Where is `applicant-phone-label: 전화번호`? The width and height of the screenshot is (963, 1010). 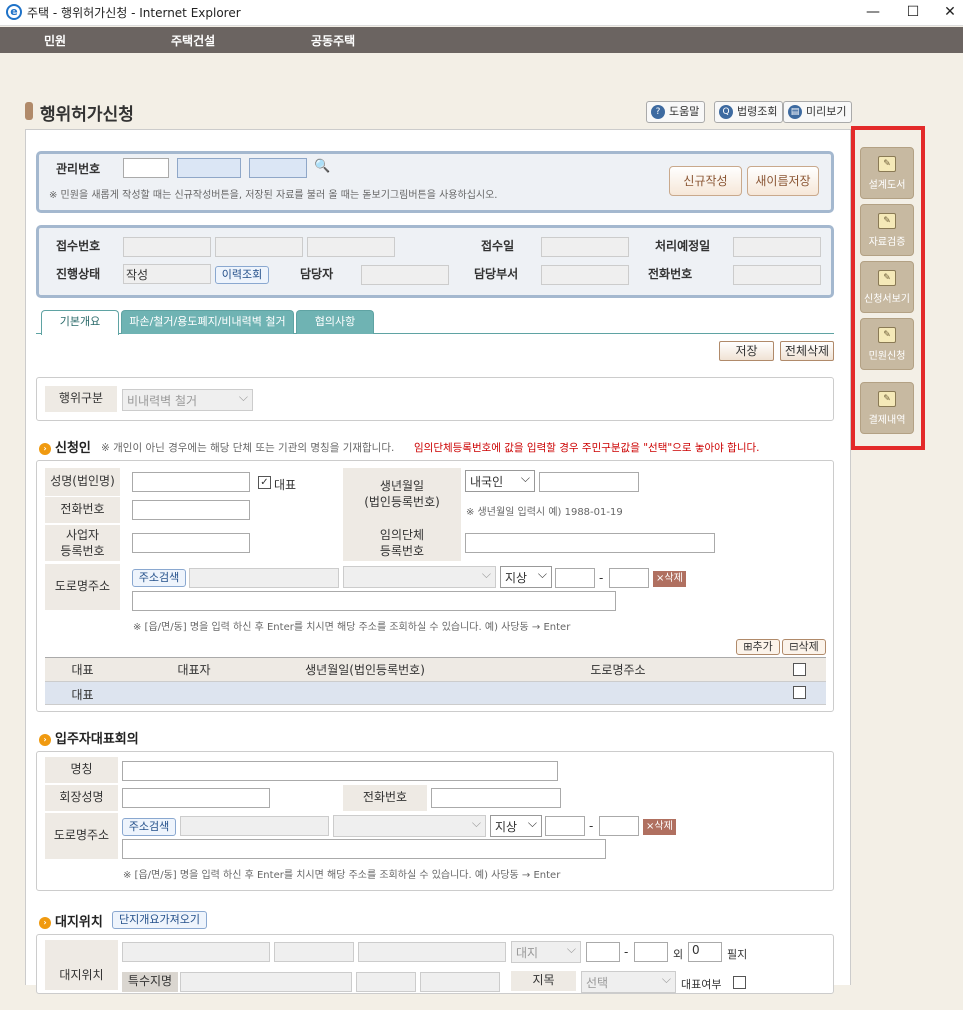
applicant-phone-label: 전화번호 is located at coordinates (82, 510).